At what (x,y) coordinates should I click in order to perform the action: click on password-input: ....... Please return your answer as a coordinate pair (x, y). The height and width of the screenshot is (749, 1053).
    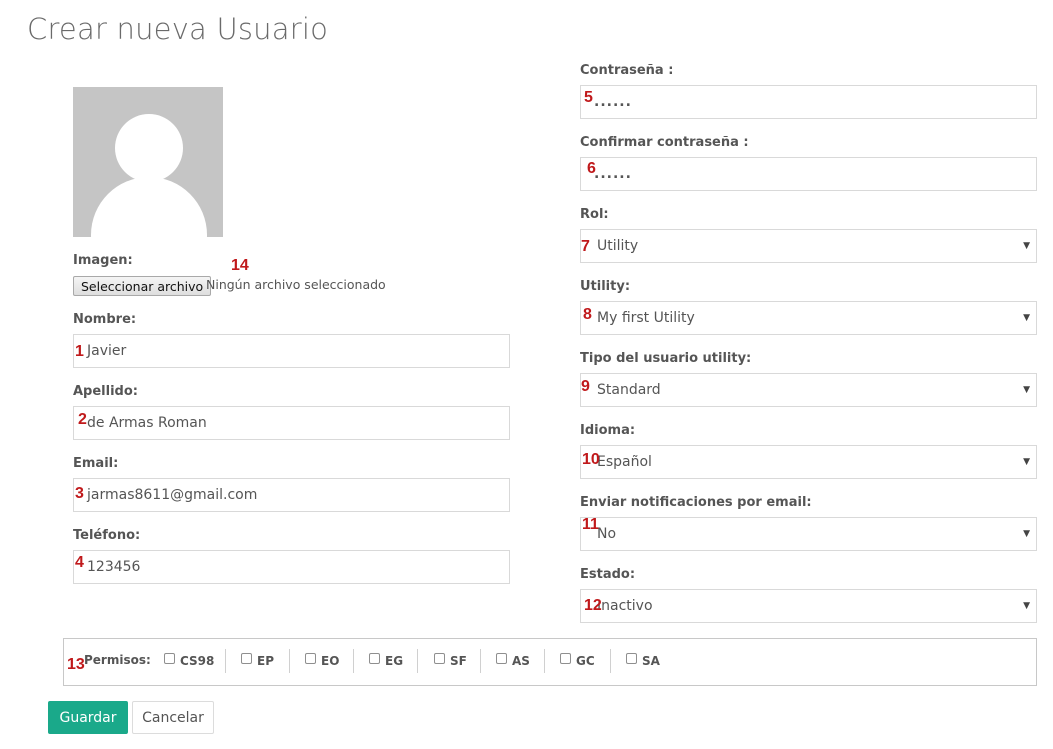
    Looking at the image, I should click on (808, 102).